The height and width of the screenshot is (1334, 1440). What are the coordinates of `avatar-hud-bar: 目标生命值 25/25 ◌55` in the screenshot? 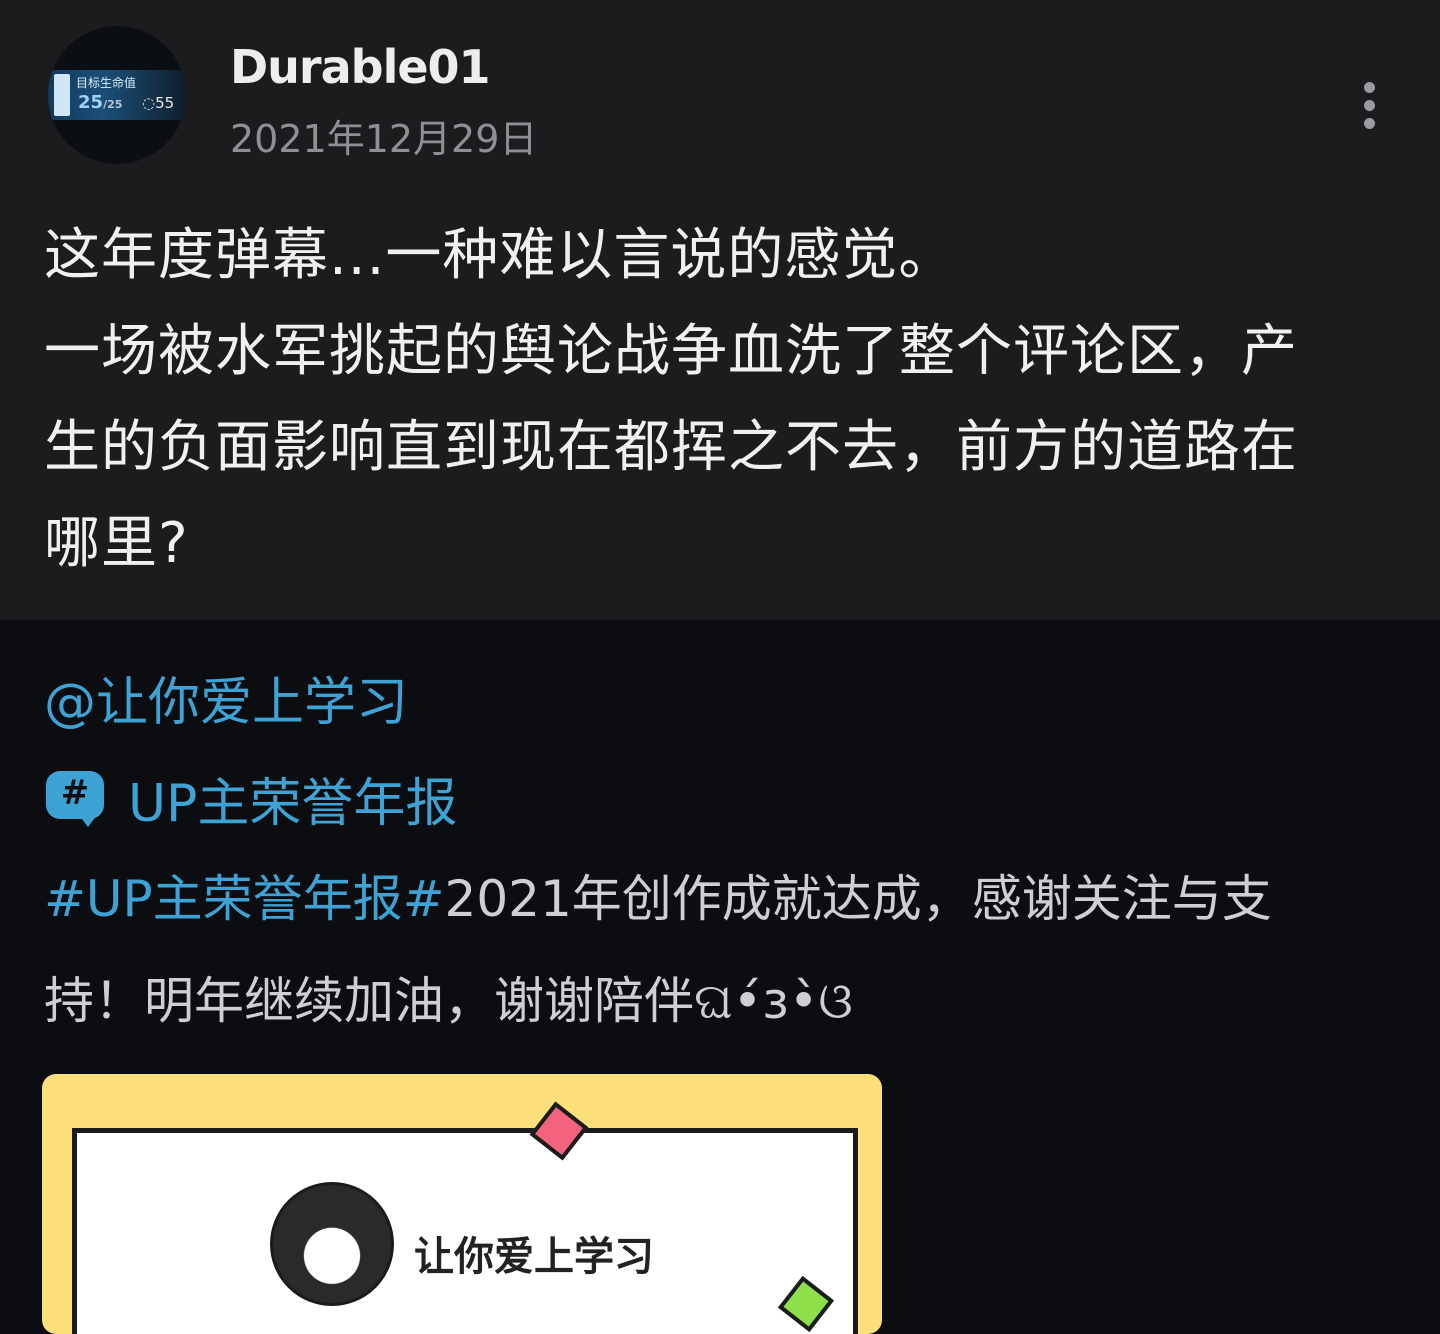 It's located at (117, 95).